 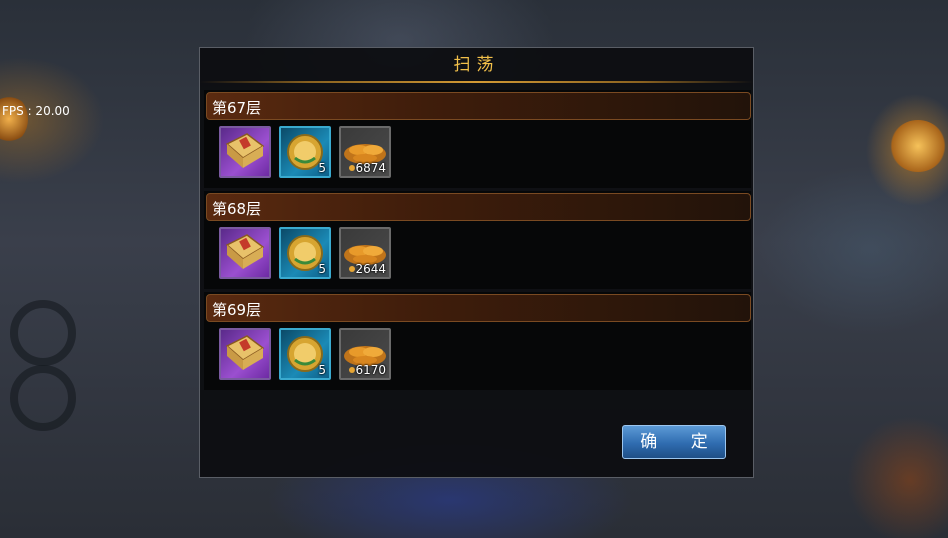 What do you see at coordinates (370, 168) in the screenshot?
I see `item-quantity: 6874` at bounding box center [370, 168].